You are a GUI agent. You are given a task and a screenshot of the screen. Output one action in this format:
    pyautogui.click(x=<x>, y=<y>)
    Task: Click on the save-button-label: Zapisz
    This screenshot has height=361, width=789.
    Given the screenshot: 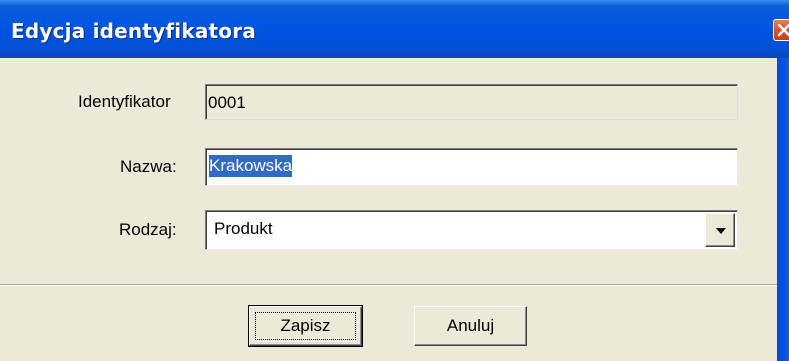 What is the action you would take?
    pyautogui.click(x=305, y=325)
    